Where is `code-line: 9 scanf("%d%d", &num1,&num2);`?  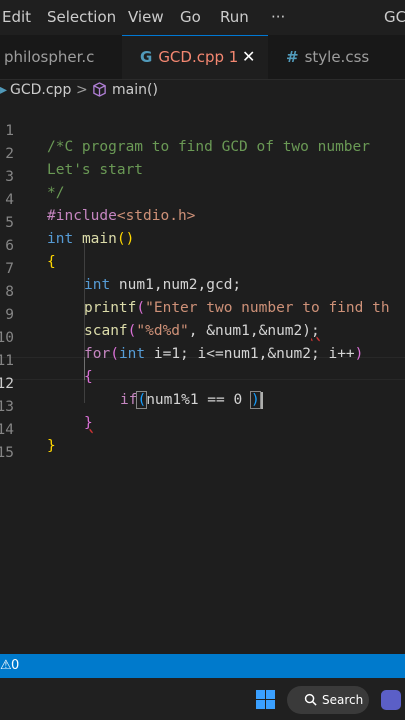
code-line: 9 scanf("%d%d", &num1,&num2); is located at coordinates (202, 313).